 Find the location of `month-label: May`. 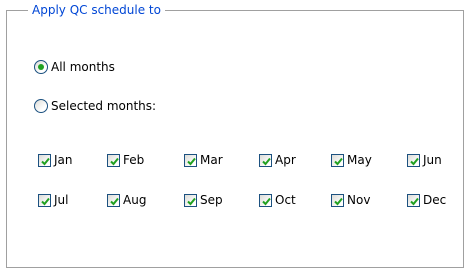

month-label: May is located at coordinates (359, 160).